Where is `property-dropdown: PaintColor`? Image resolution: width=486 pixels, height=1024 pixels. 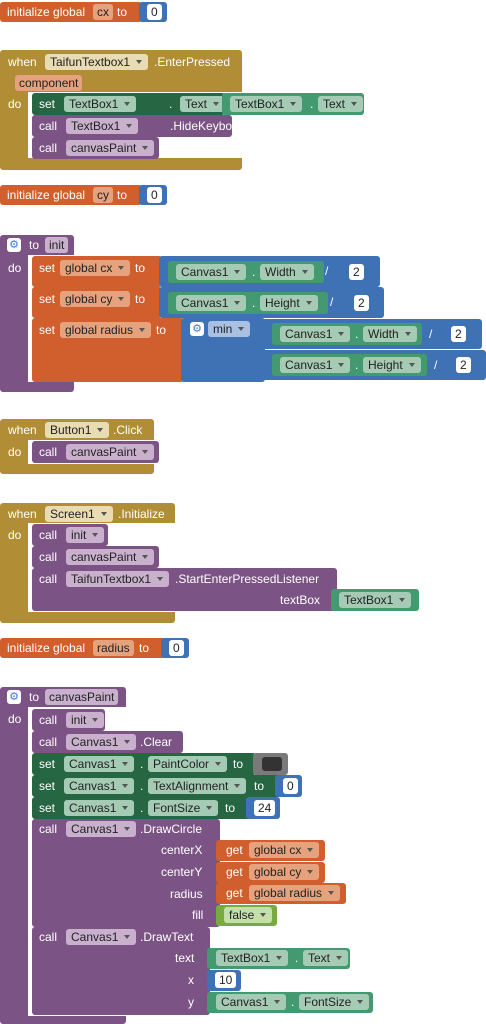
property-dropdown: PaintColor is located at coordinates (188, 764).